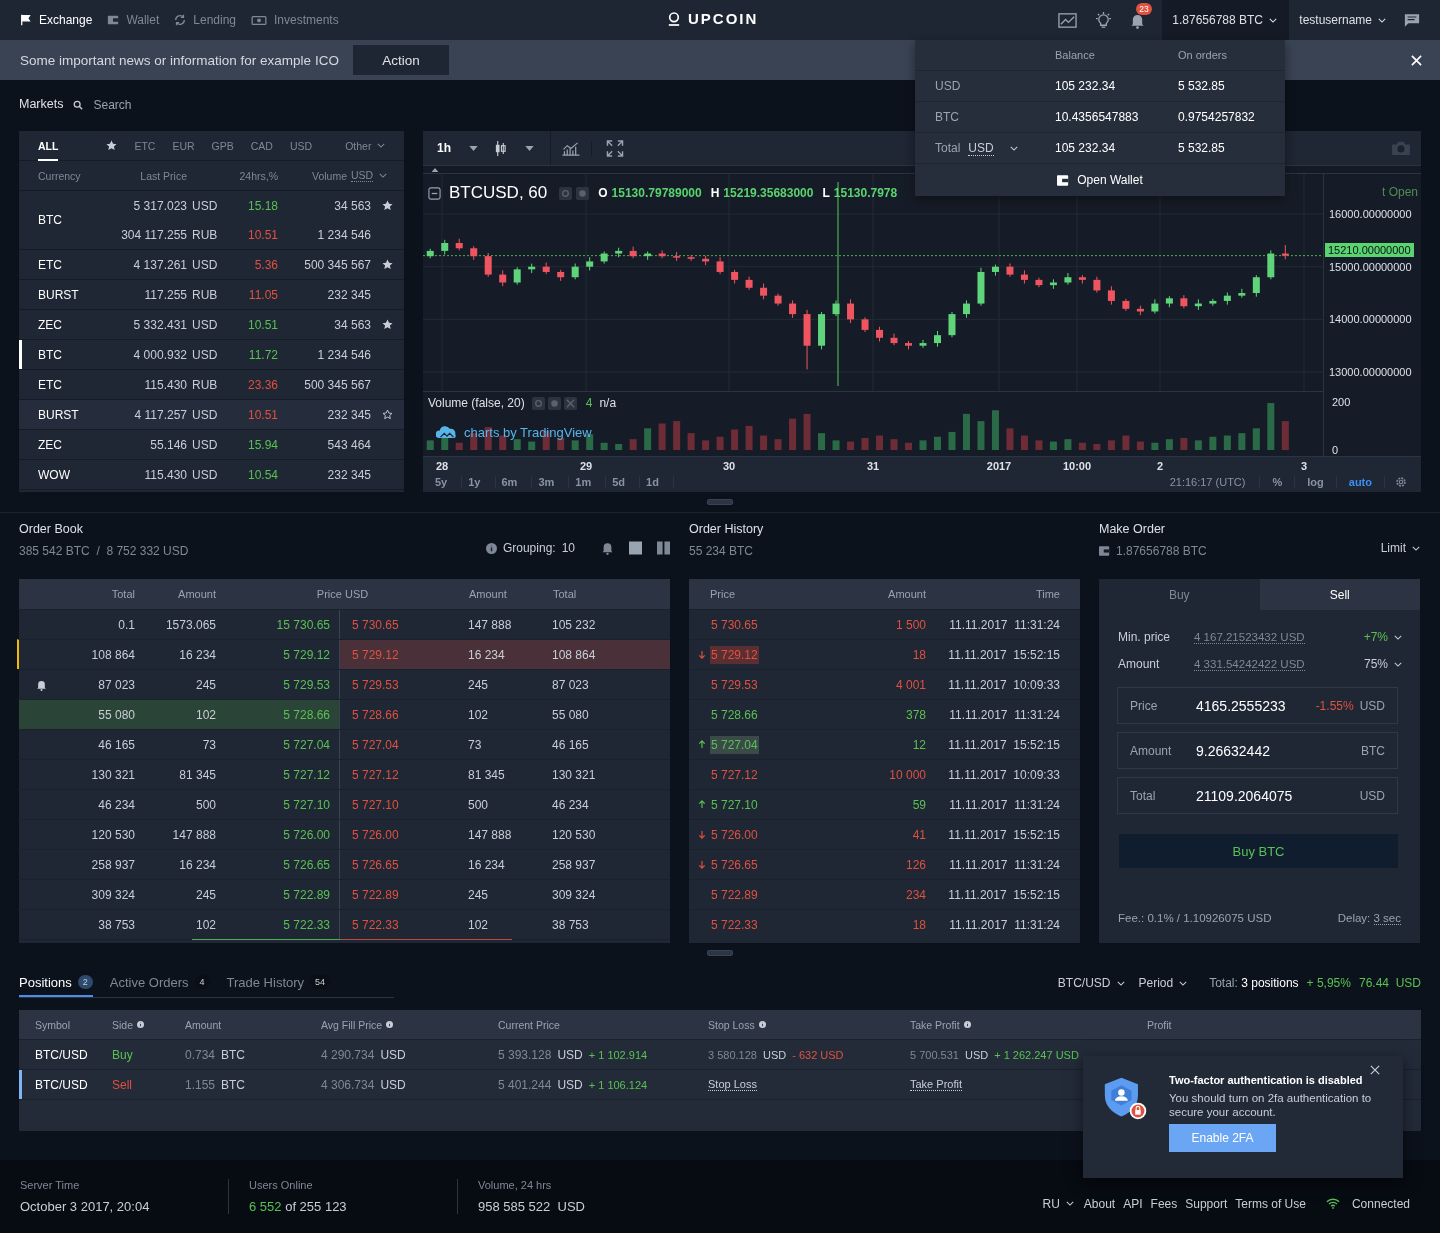  I want to click on scale-button: %, so click(1278, 482).